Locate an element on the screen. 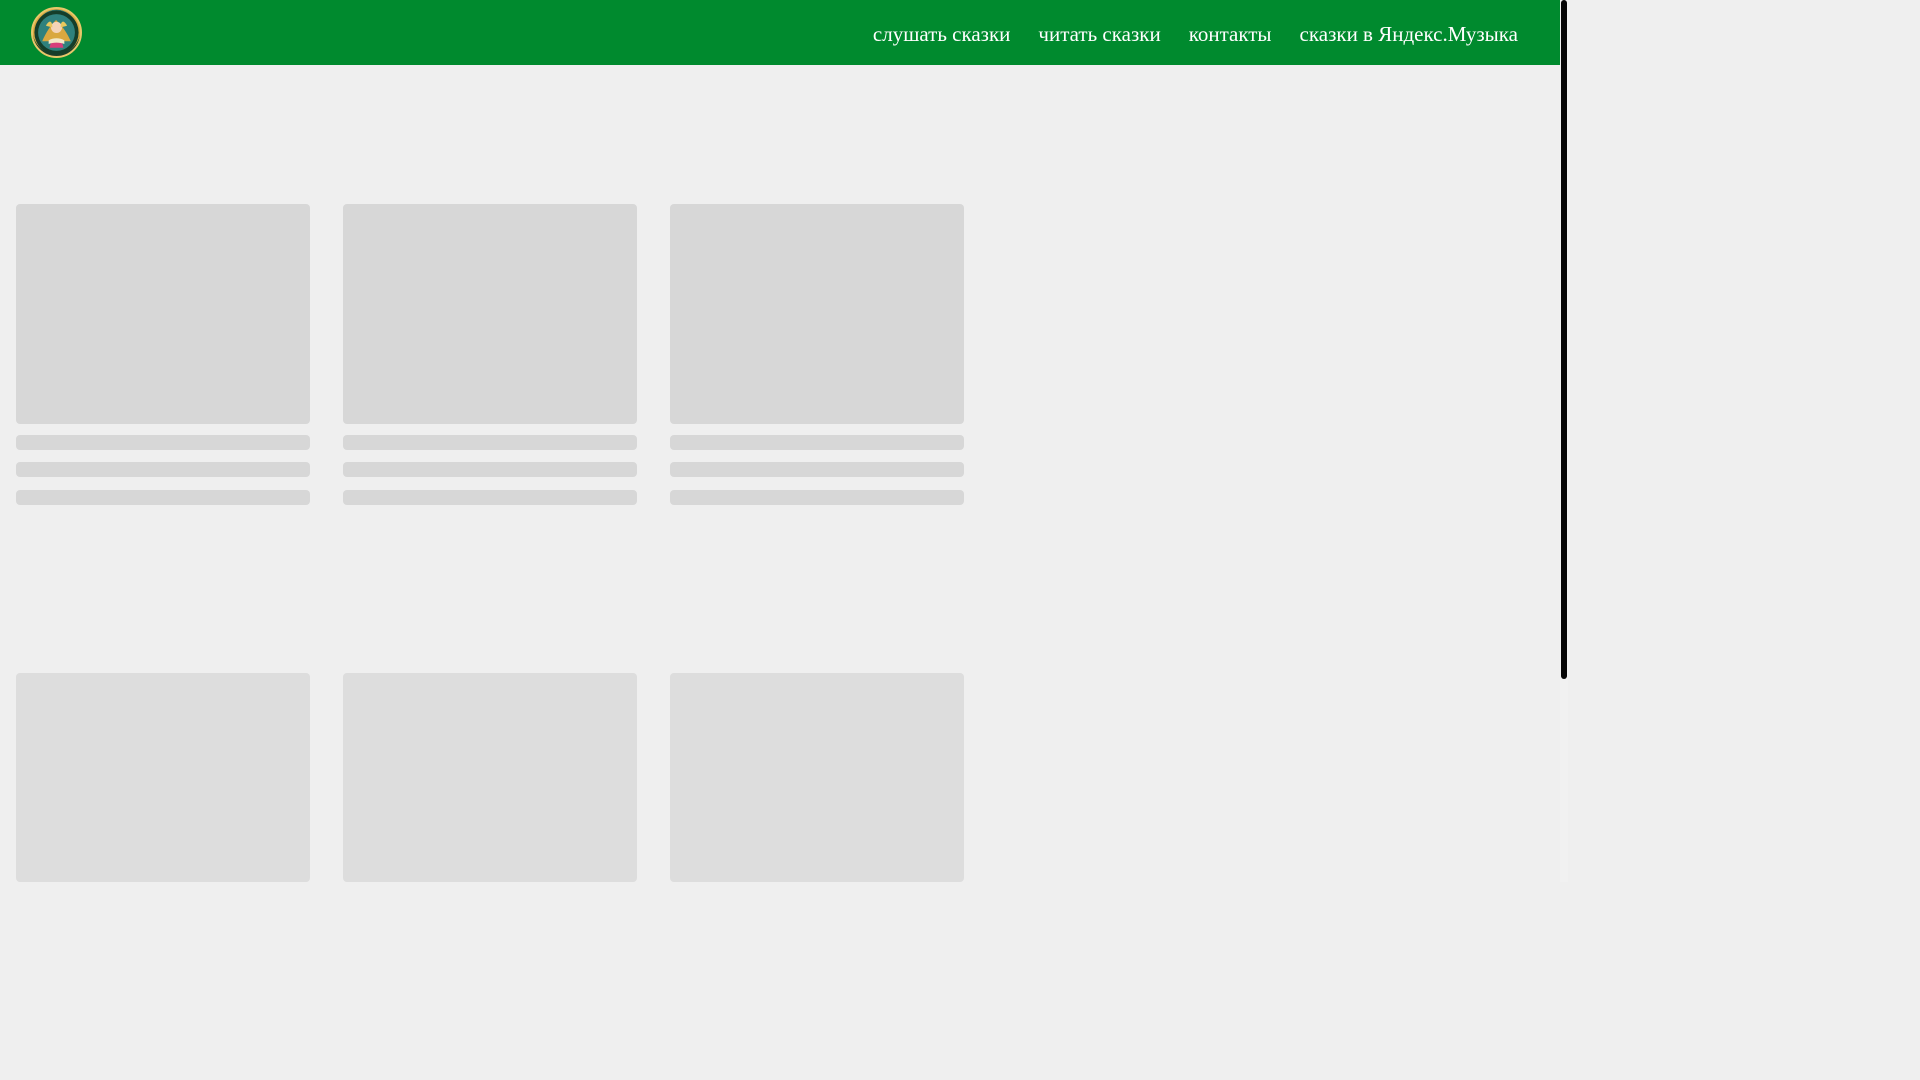 This screenshot has height=1080, width=1920. logo-emblem-icon is located at coordinates (56, 32).